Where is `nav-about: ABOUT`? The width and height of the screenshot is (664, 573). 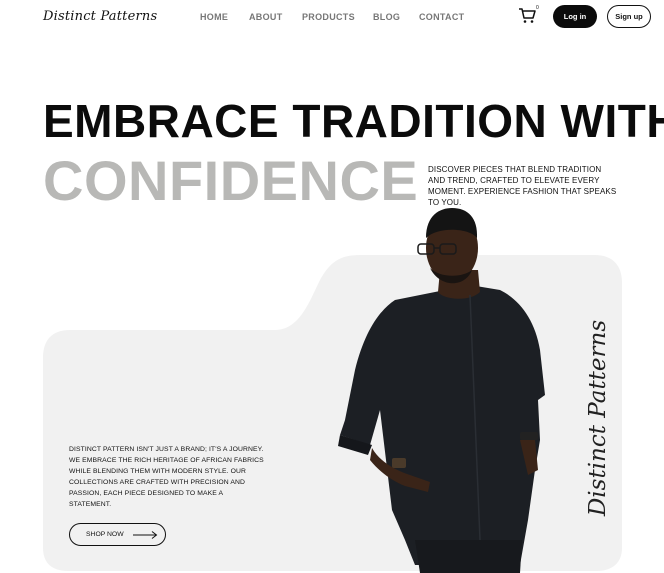 nav-about: ABOUT is located at coordinates (266, 17).